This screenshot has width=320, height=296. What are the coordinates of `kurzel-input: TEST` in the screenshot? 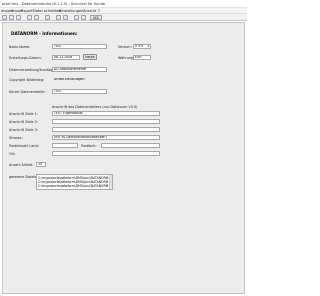 It's located at (79, 91).